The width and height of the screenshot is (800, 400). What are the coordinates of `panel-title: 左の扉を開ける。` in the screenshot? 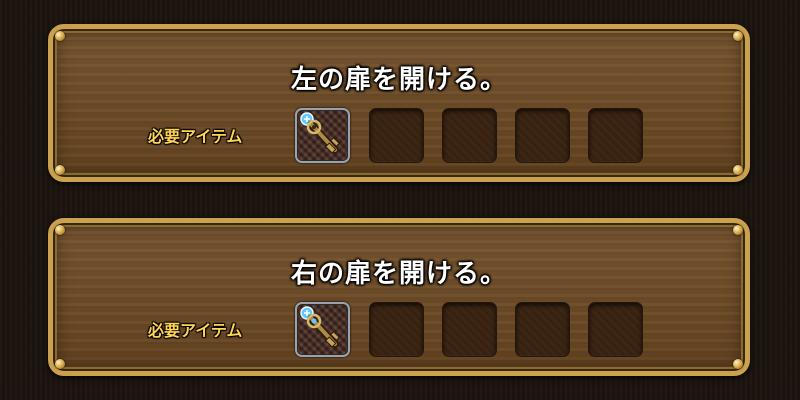 It's located at (398, 80).